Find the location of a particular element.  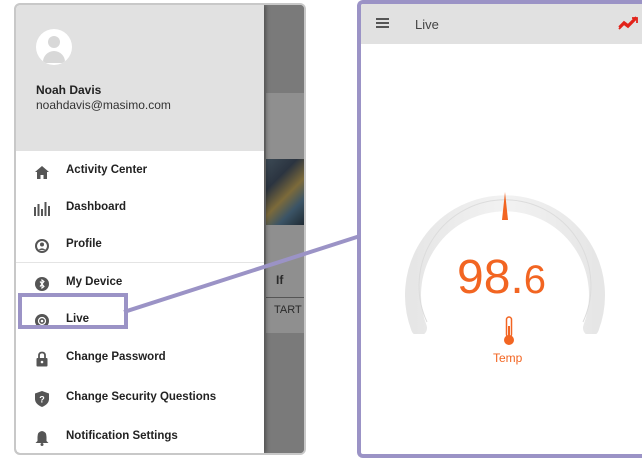

home-icon is located at coordinates (42, 172).